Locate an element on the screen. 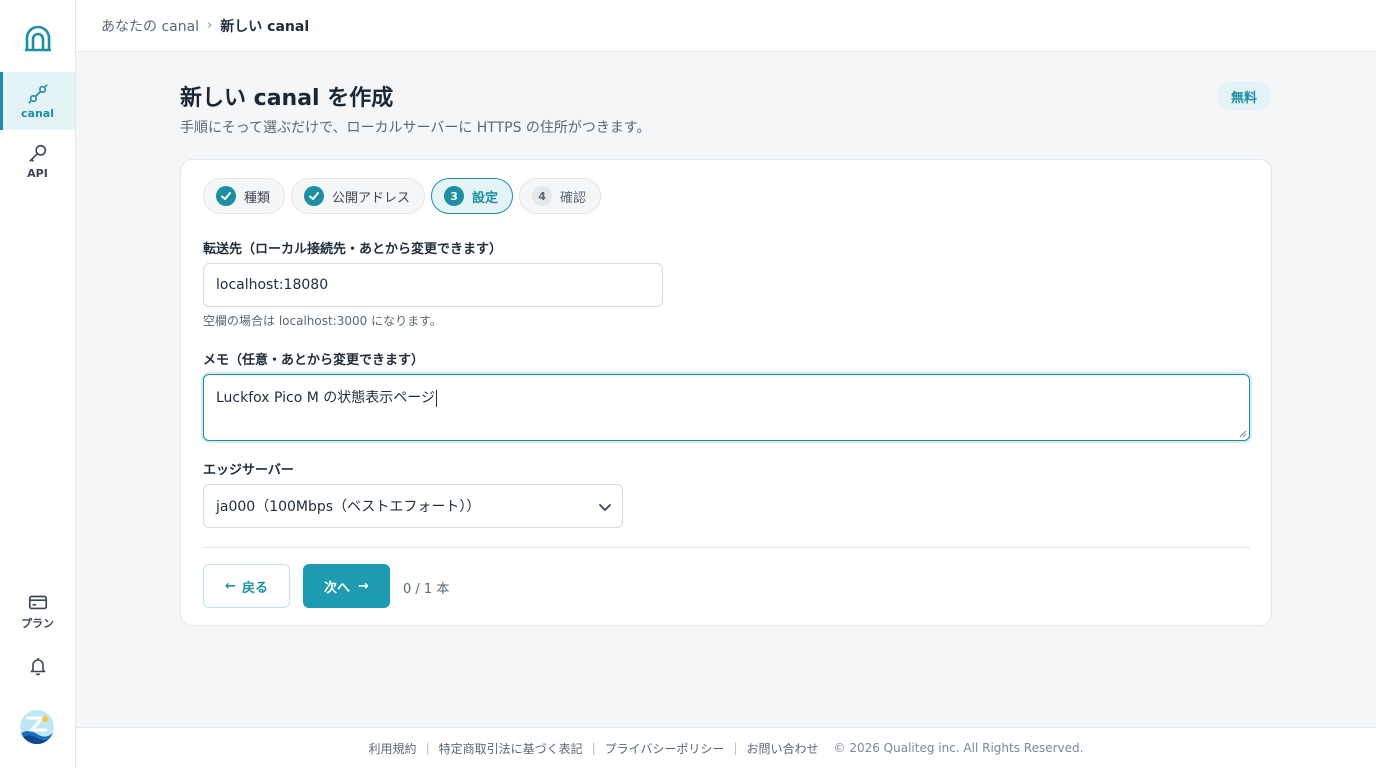 This screenshot has height=768, width=1376. step-public-address: 公開アドレス is located at coordinates (358, 196).